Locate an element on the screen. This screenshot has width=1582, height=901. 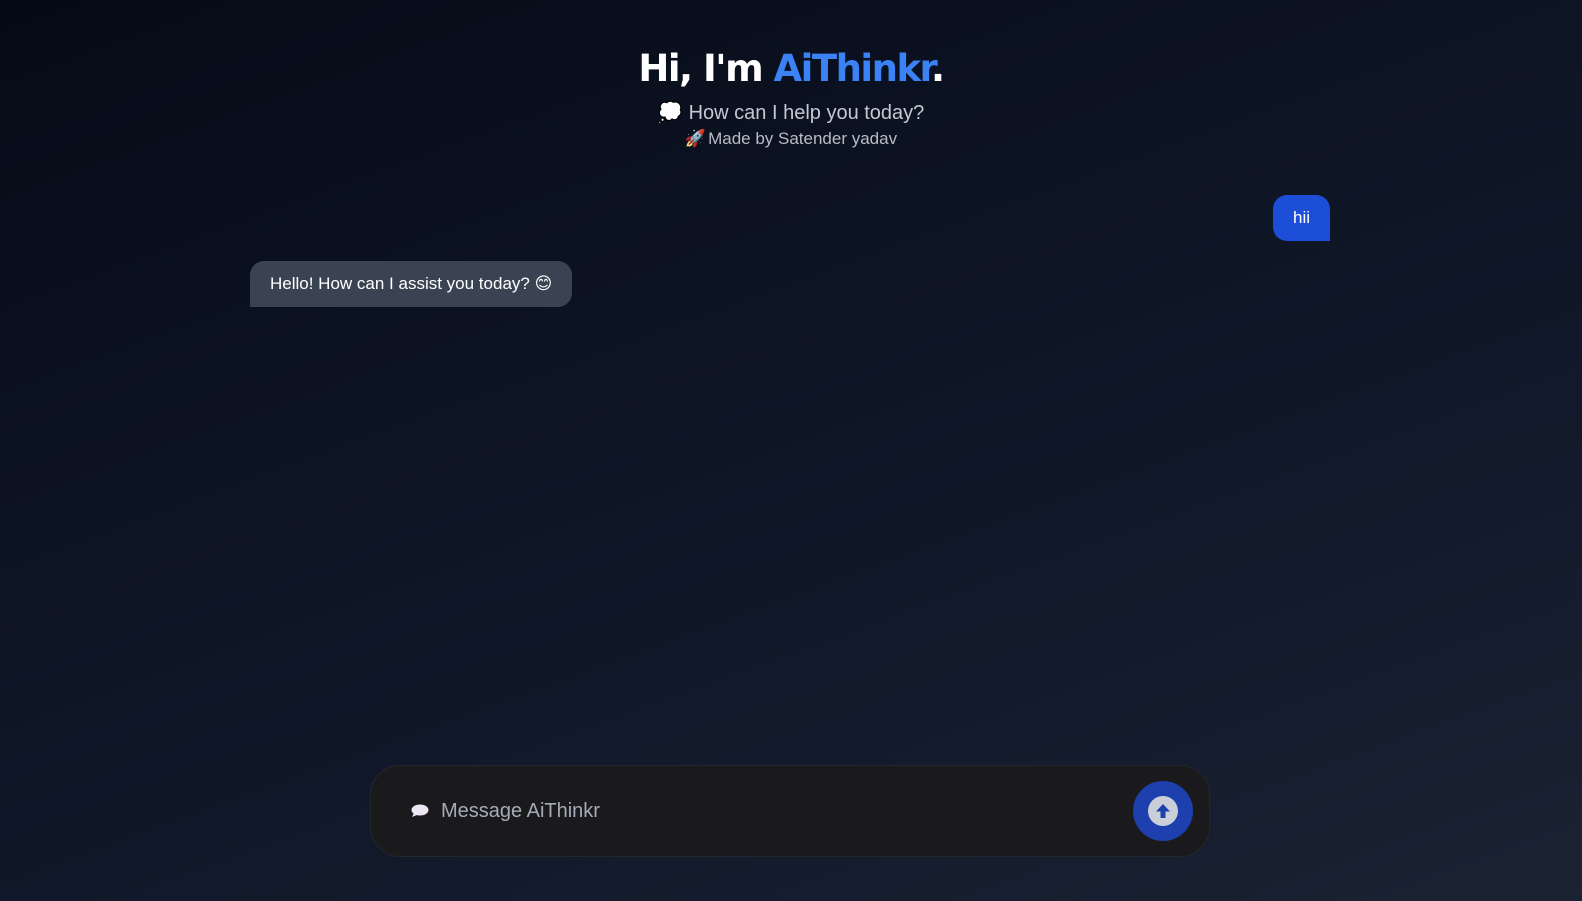
bot-message-text: Hello! How can I assist you today? is located at coordinates (400, 283).